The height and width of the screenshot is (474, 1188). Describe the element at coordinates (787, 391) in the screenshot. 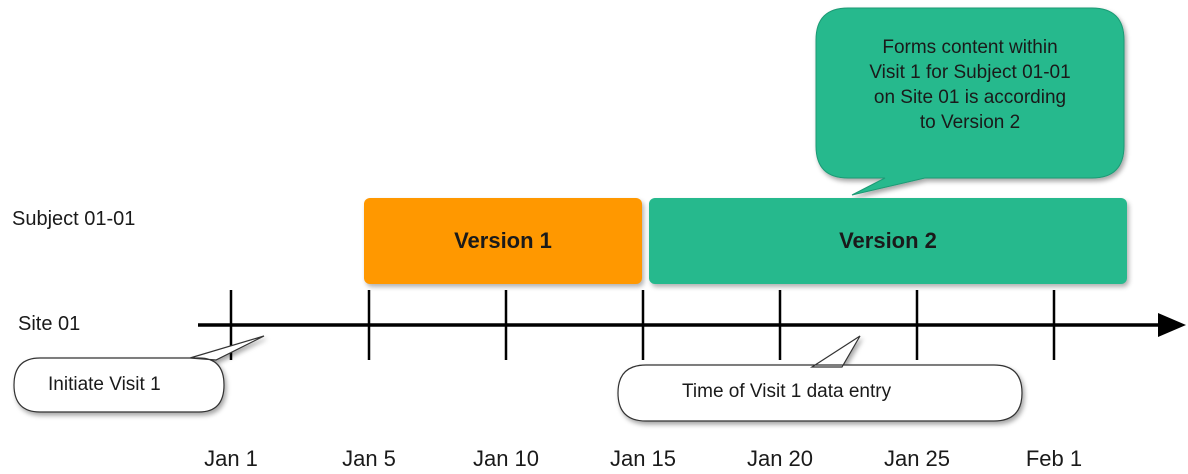

I see `data-entry-callout-text: Time of Visit 1 data entry` at that location.